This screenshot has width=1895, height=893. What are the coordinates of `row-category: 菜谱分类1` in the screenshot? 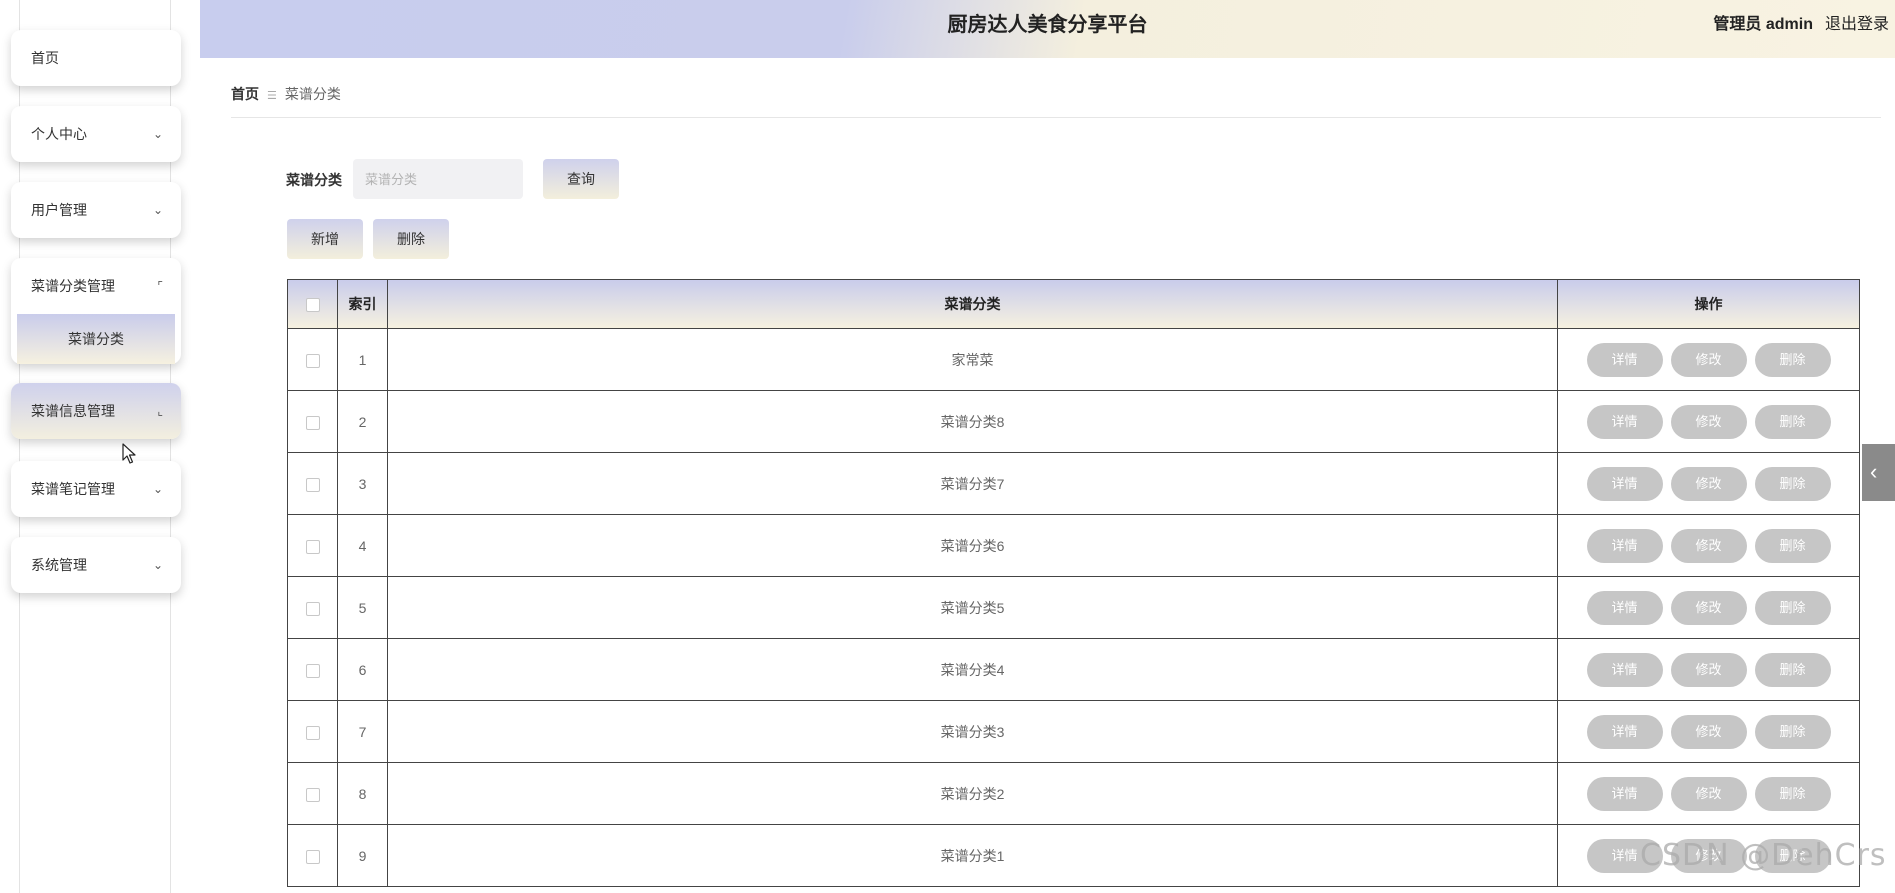 It's located at (972, 855).